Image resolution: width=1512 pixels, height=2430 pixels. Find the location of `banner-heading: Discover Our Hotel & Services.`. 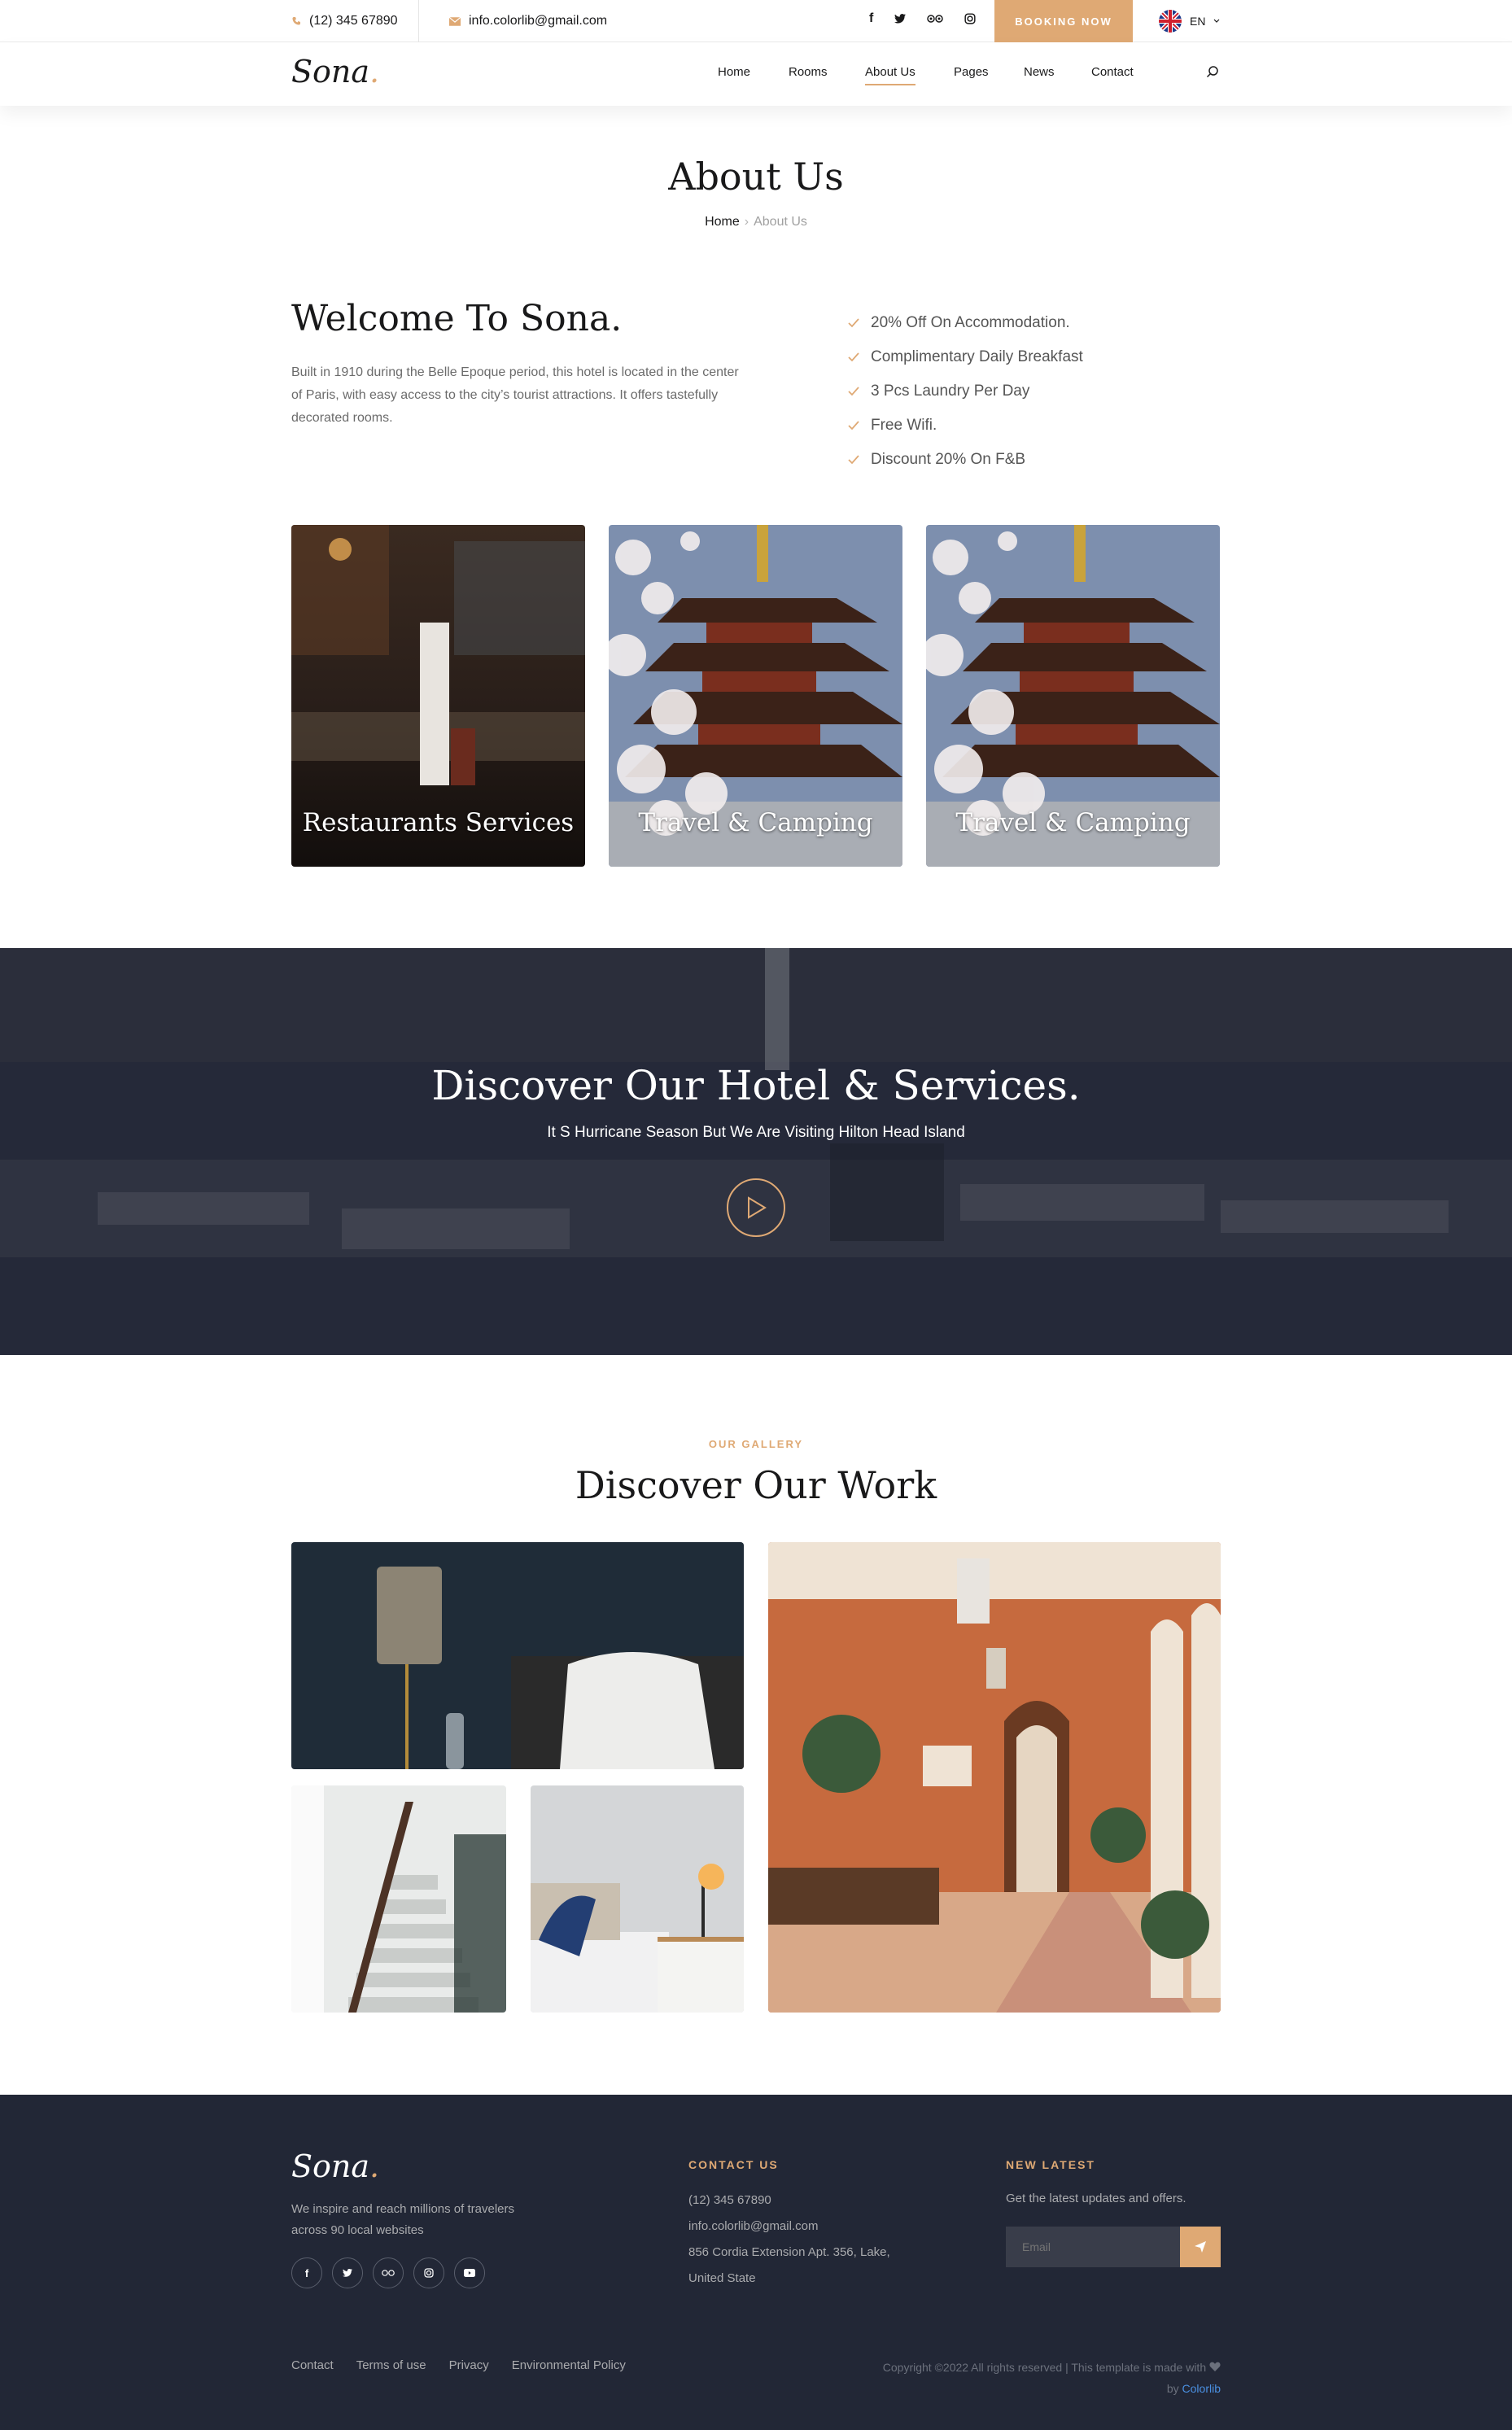

banner-heading: Discover Our Hotel & Services. is located at coordinates (756, 1085).